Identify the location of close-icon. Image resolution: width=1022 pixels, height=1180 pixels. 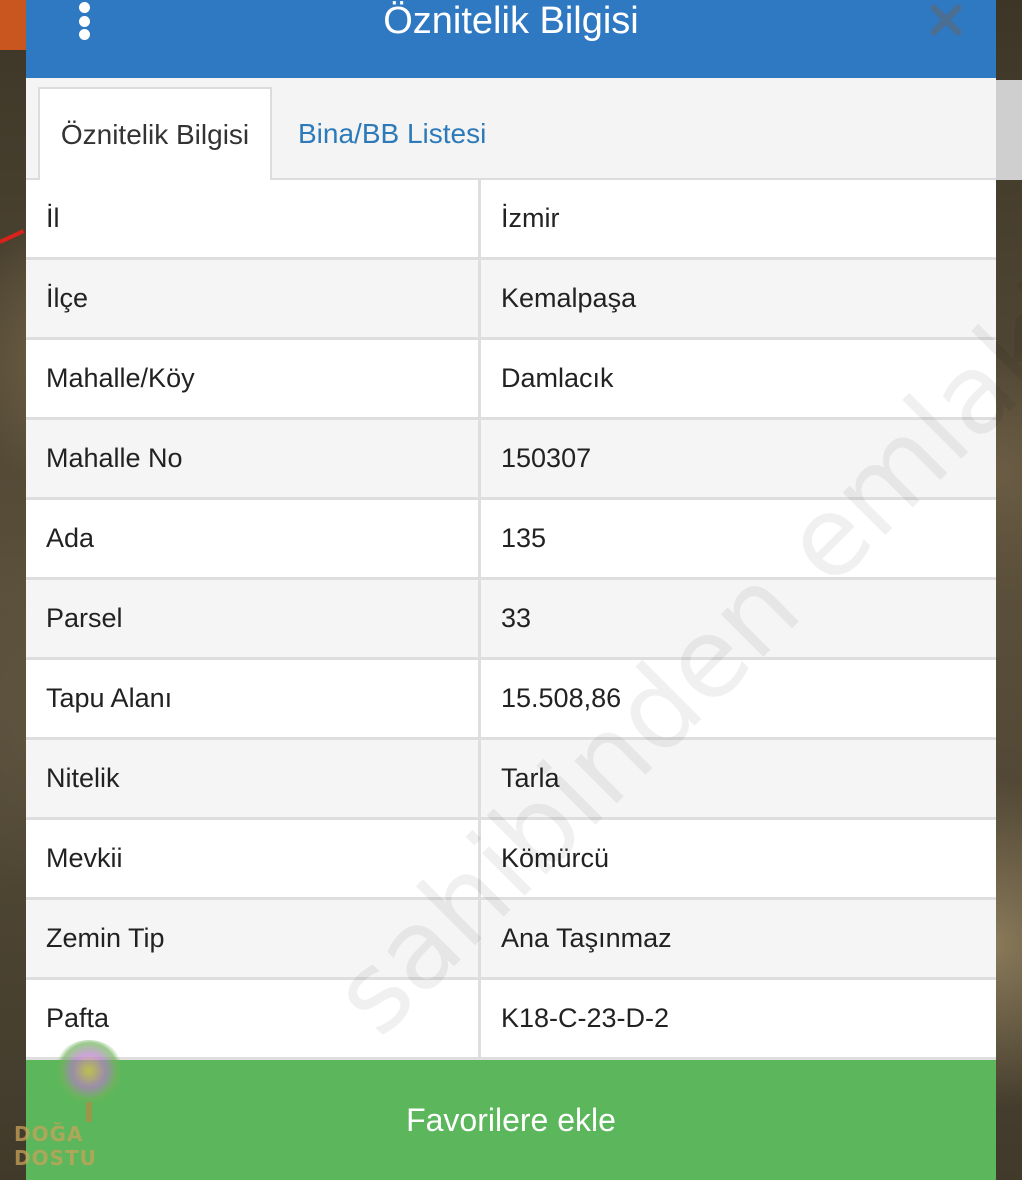
(946, 20).